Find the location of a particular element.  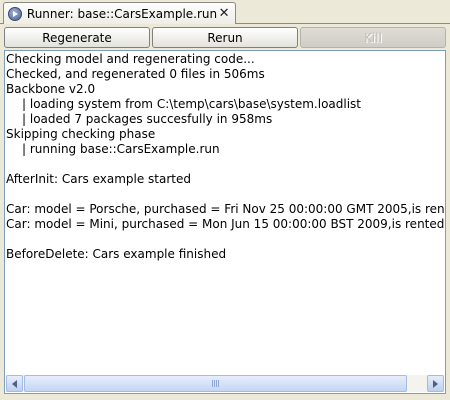

run-icon is located at coordinates (15, 13).